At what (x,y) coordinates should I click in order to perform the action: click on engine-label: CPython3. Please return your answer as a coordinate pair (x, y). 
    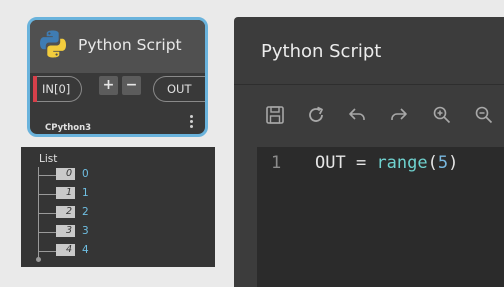
    Looking at the image, I should click on (68, 128).